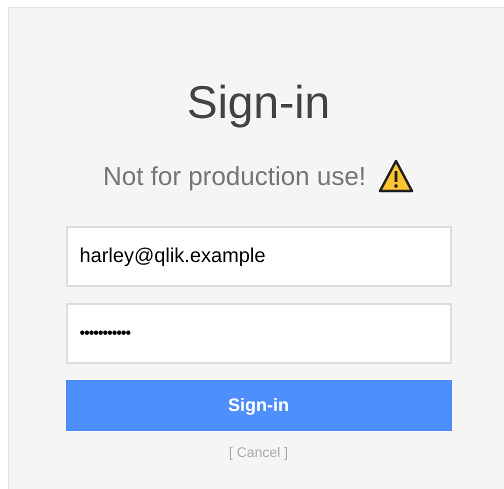  What do you see at coordinates (396, 176) in the screenshot?
I see `warning-icon` at bounding box center [396, 176].